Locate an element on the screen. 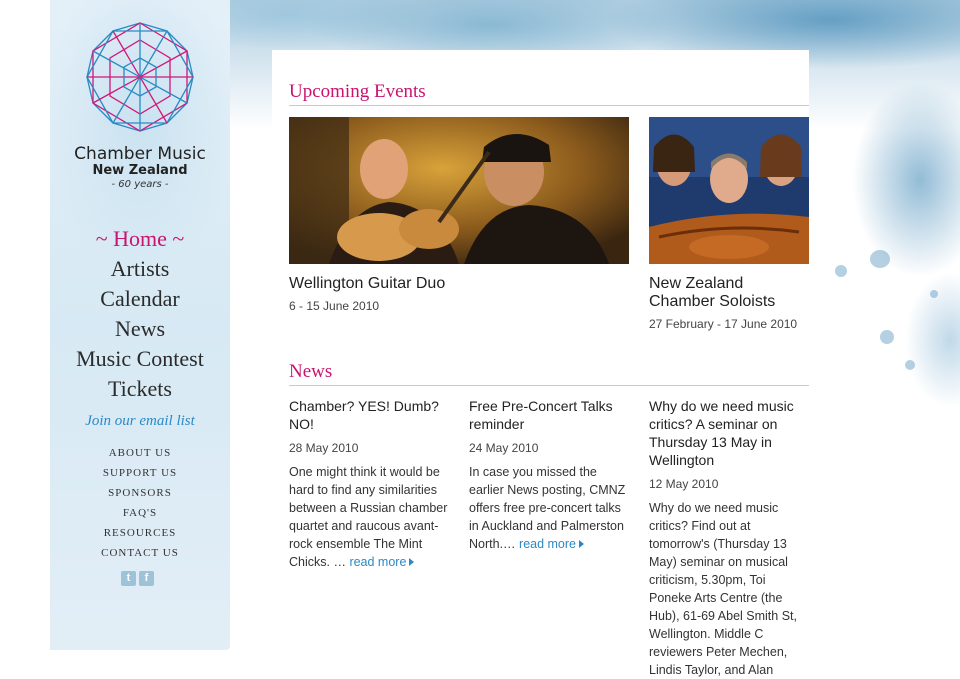 The width and height of the screenshot is (960, 679). event-date: 27 February - 17 June 2010 is located at coordinates (723, 324).